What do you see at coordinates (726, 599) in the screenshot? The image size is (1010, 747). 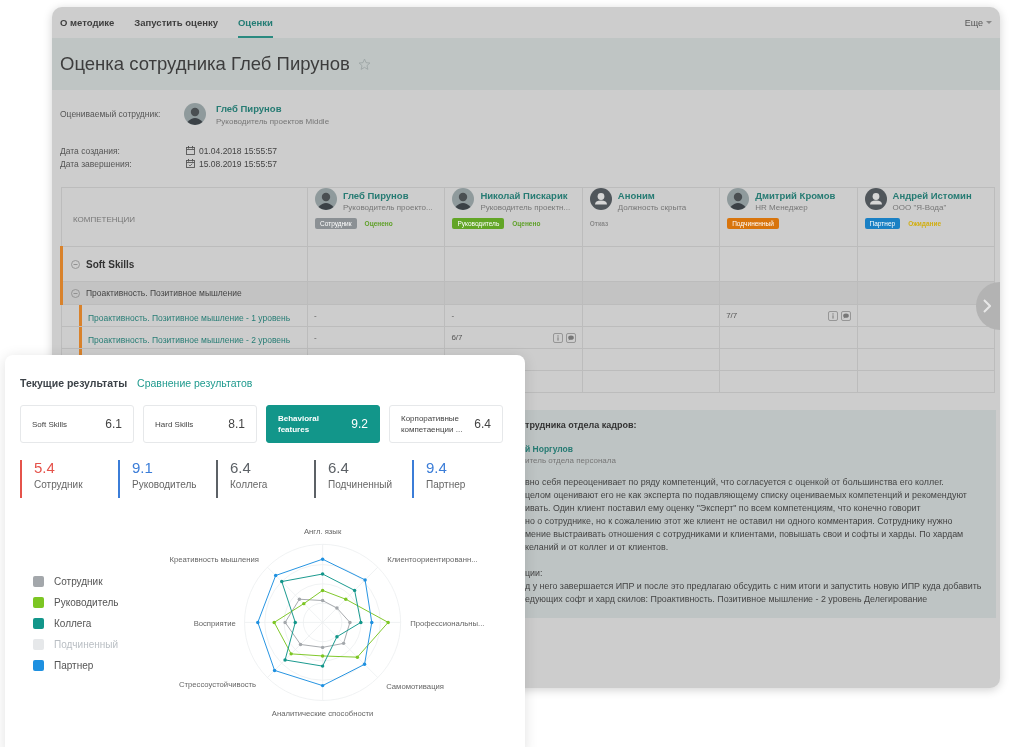 I see `comment-line: едующих софт и хард скилов: Проактивность. Позитивное мышление - 2 уровень Делегирование` at bounding box center [726, 599].